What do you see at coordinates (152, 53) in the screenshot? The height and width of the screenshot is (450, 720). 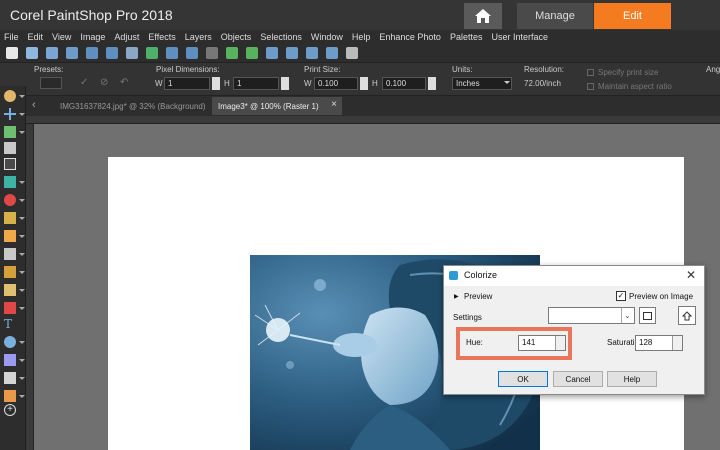 I see `share-icon` at bounding box center [152, 53].